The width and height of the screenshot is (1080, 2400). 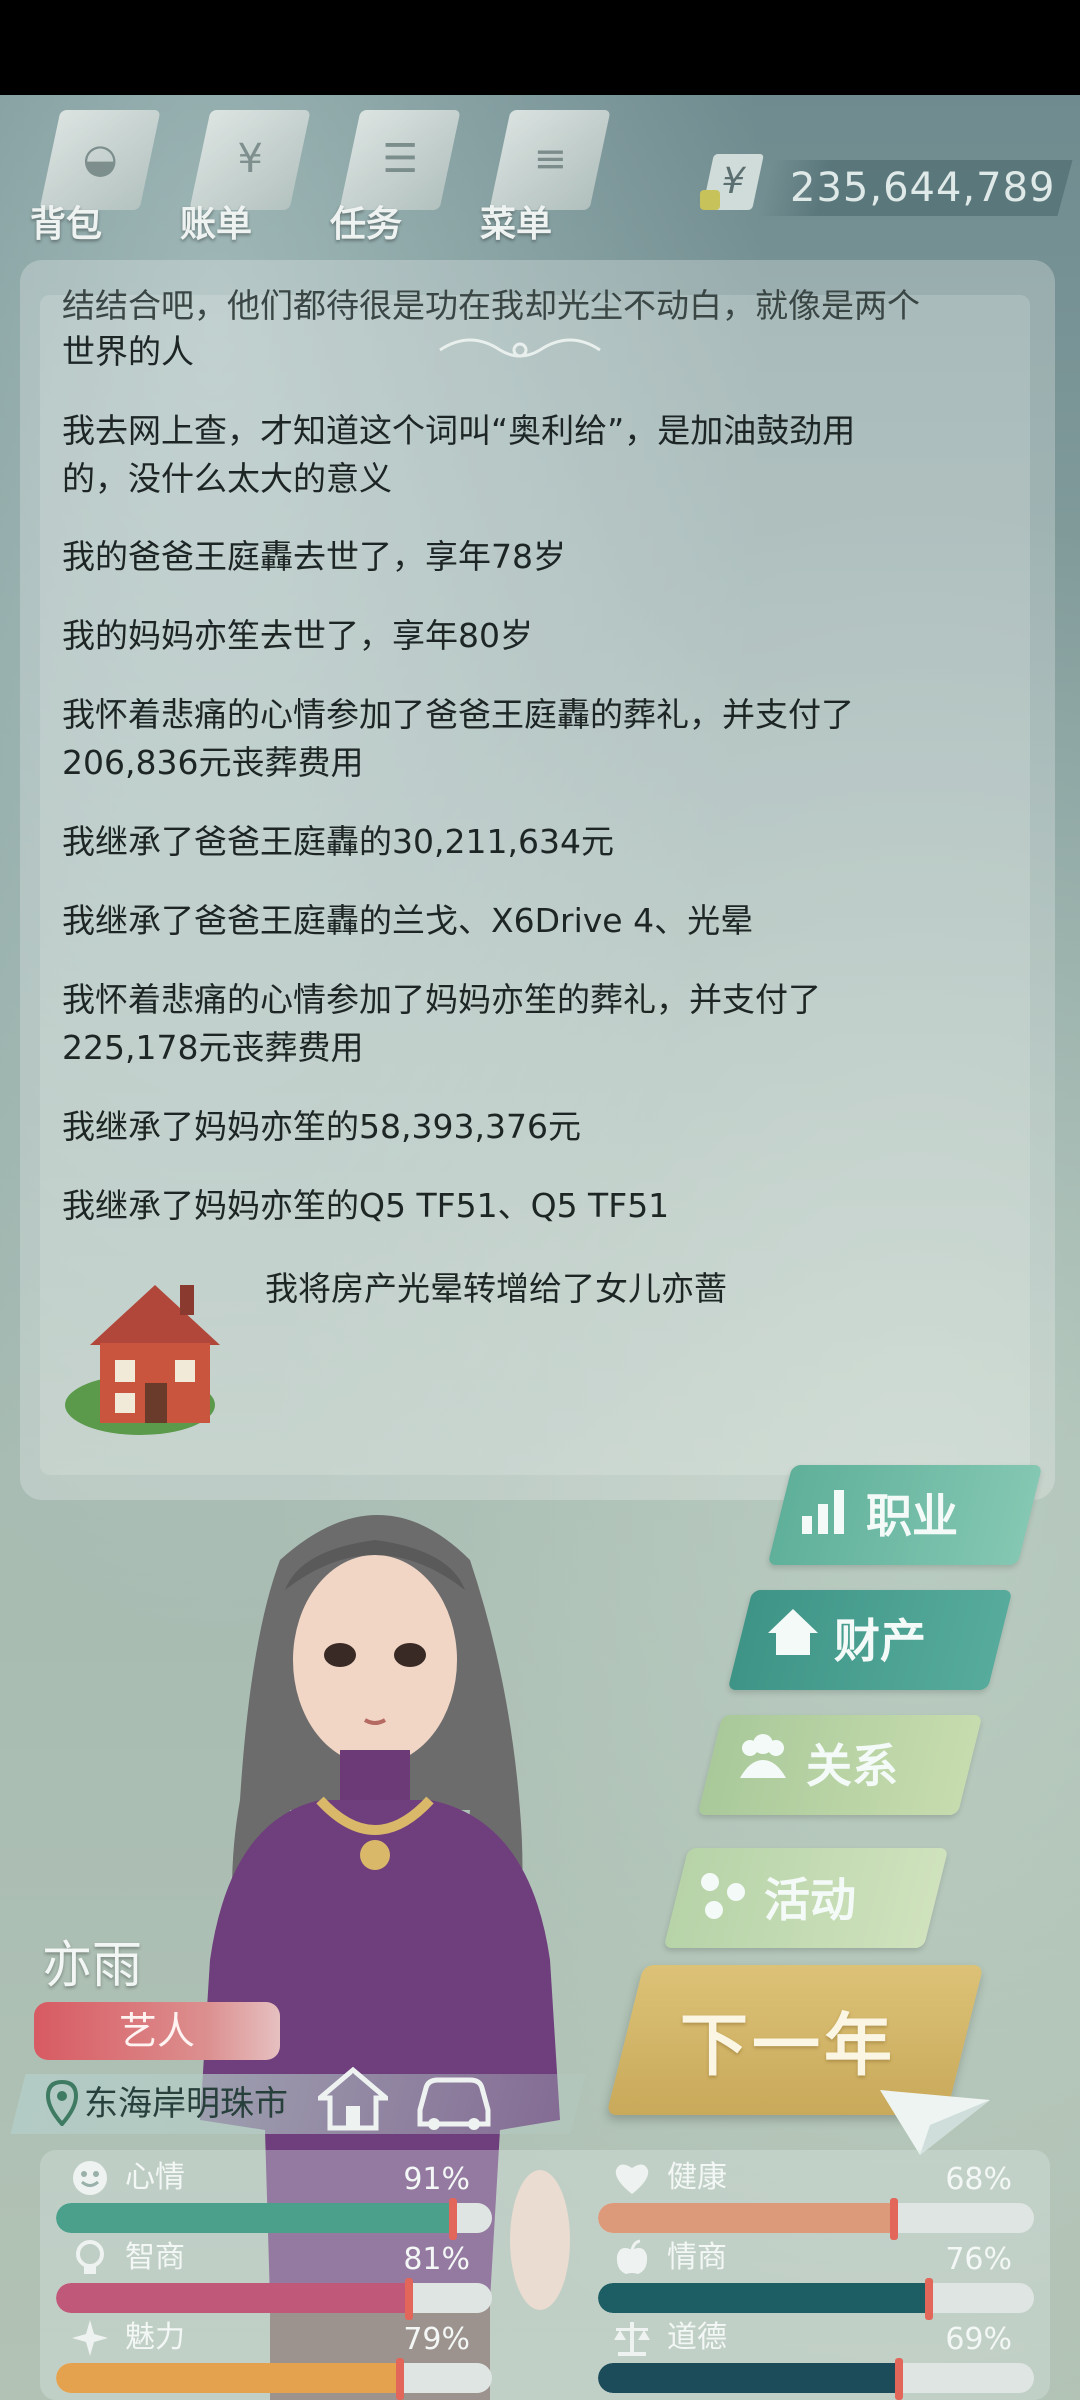 I want to click on career-icon, so click(x=823, y=1512).